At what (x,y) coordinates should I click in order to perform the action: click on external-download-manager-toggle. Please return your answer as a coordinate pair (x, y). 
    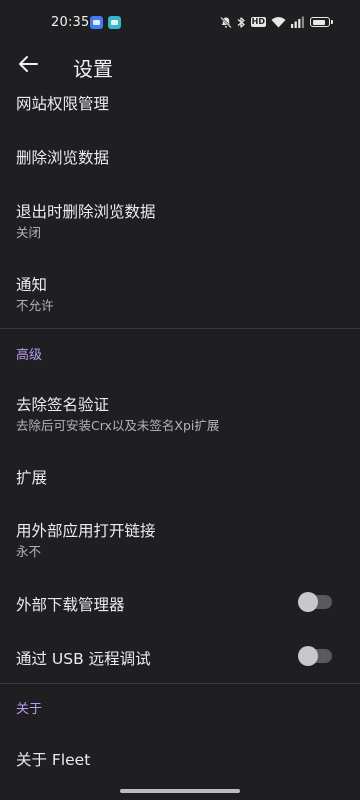
    Looking at the image, I should click on (315, 602).